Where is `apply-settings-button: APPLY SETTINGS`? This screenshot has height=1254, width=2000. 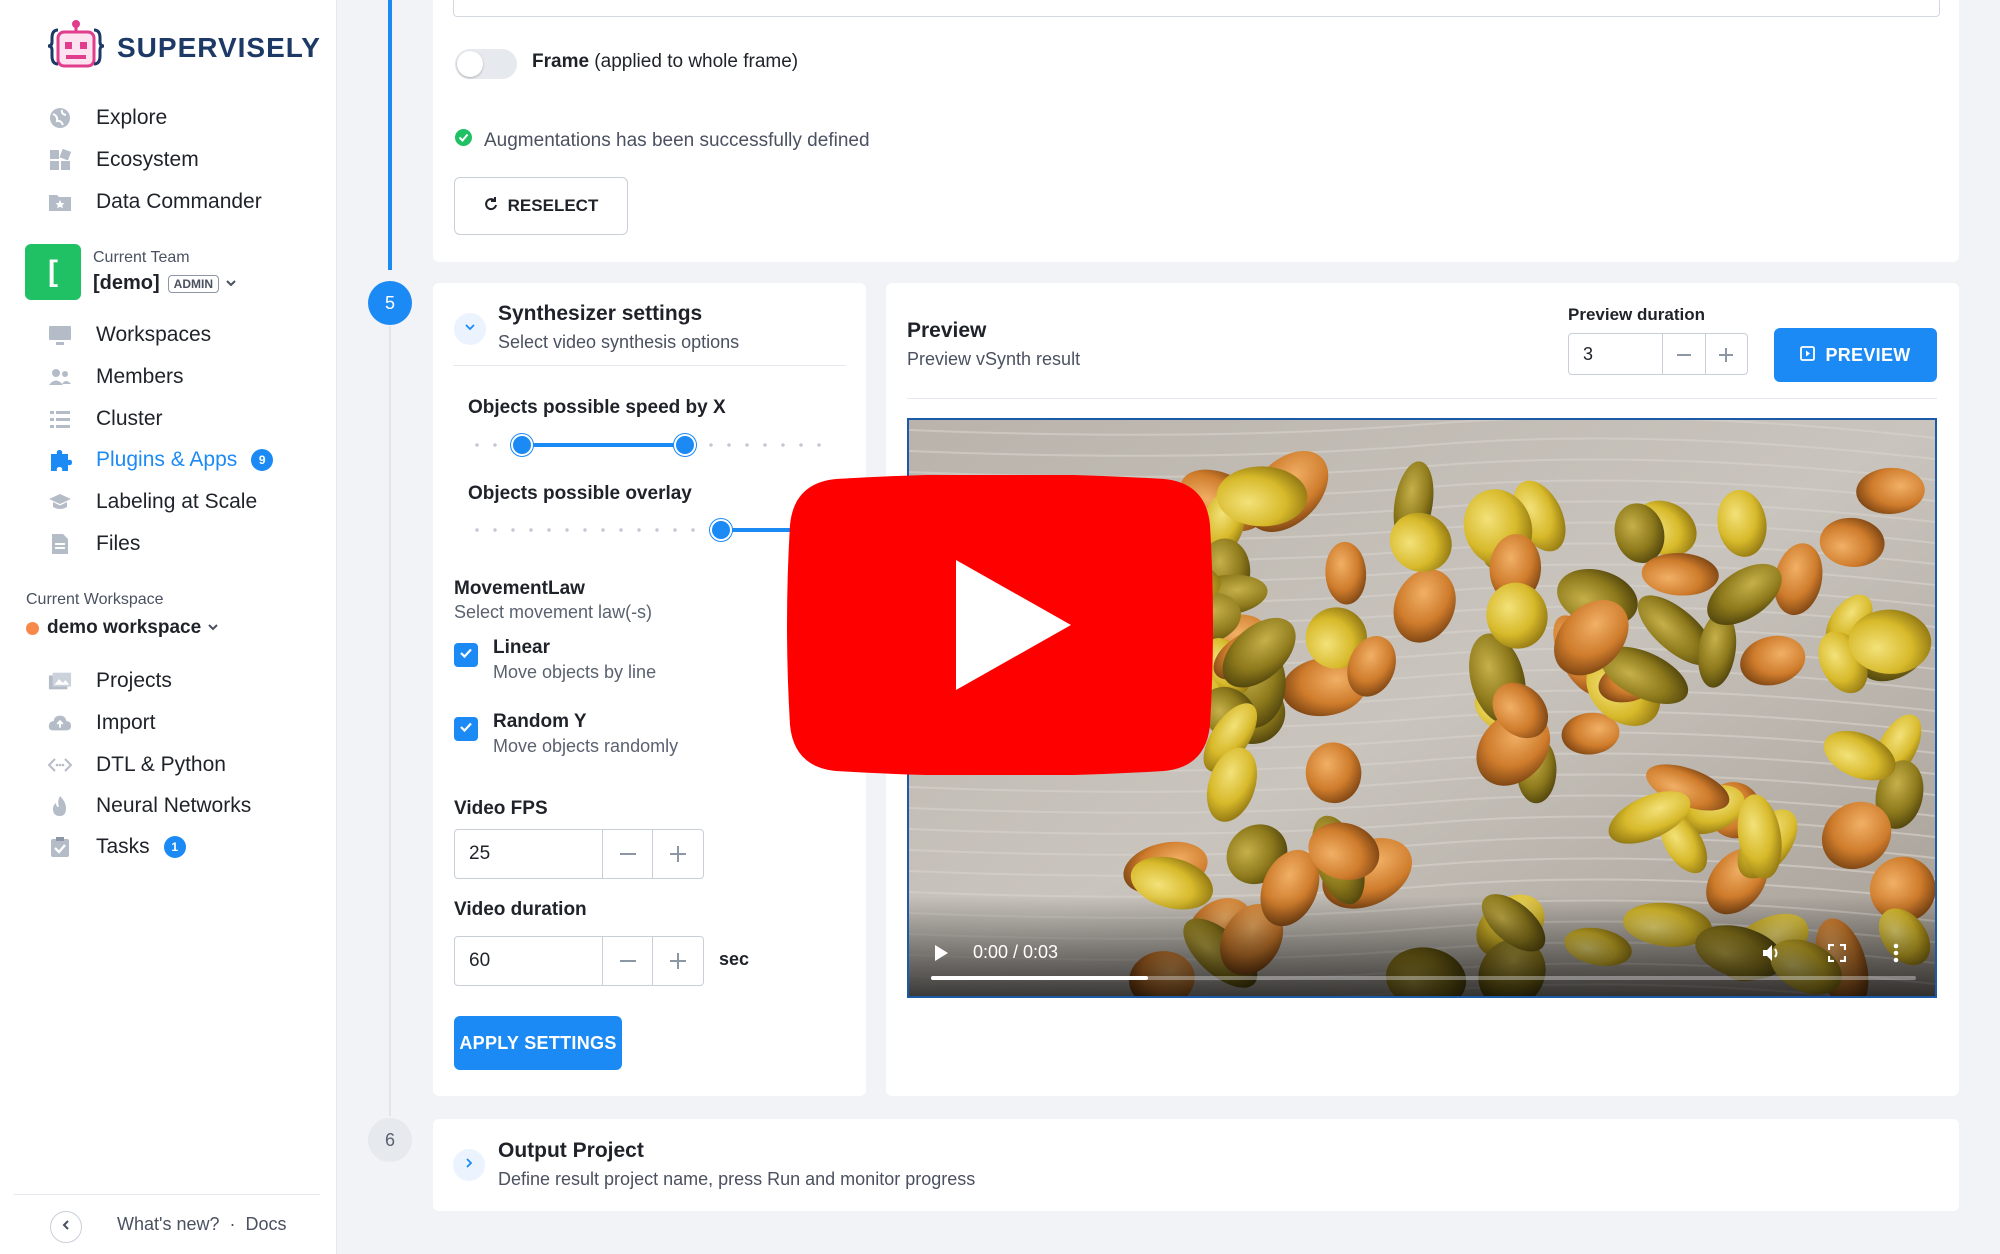 apply-settings-button: APPLY SETTINGS is located at coordinates (538, 1043).